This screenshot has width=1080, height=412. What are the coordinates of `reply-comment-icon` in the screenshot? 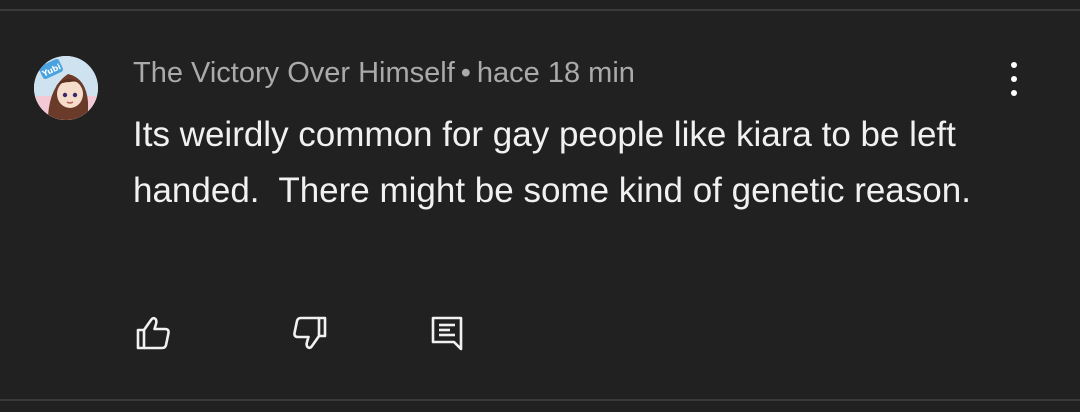 It's located at (447, 333).